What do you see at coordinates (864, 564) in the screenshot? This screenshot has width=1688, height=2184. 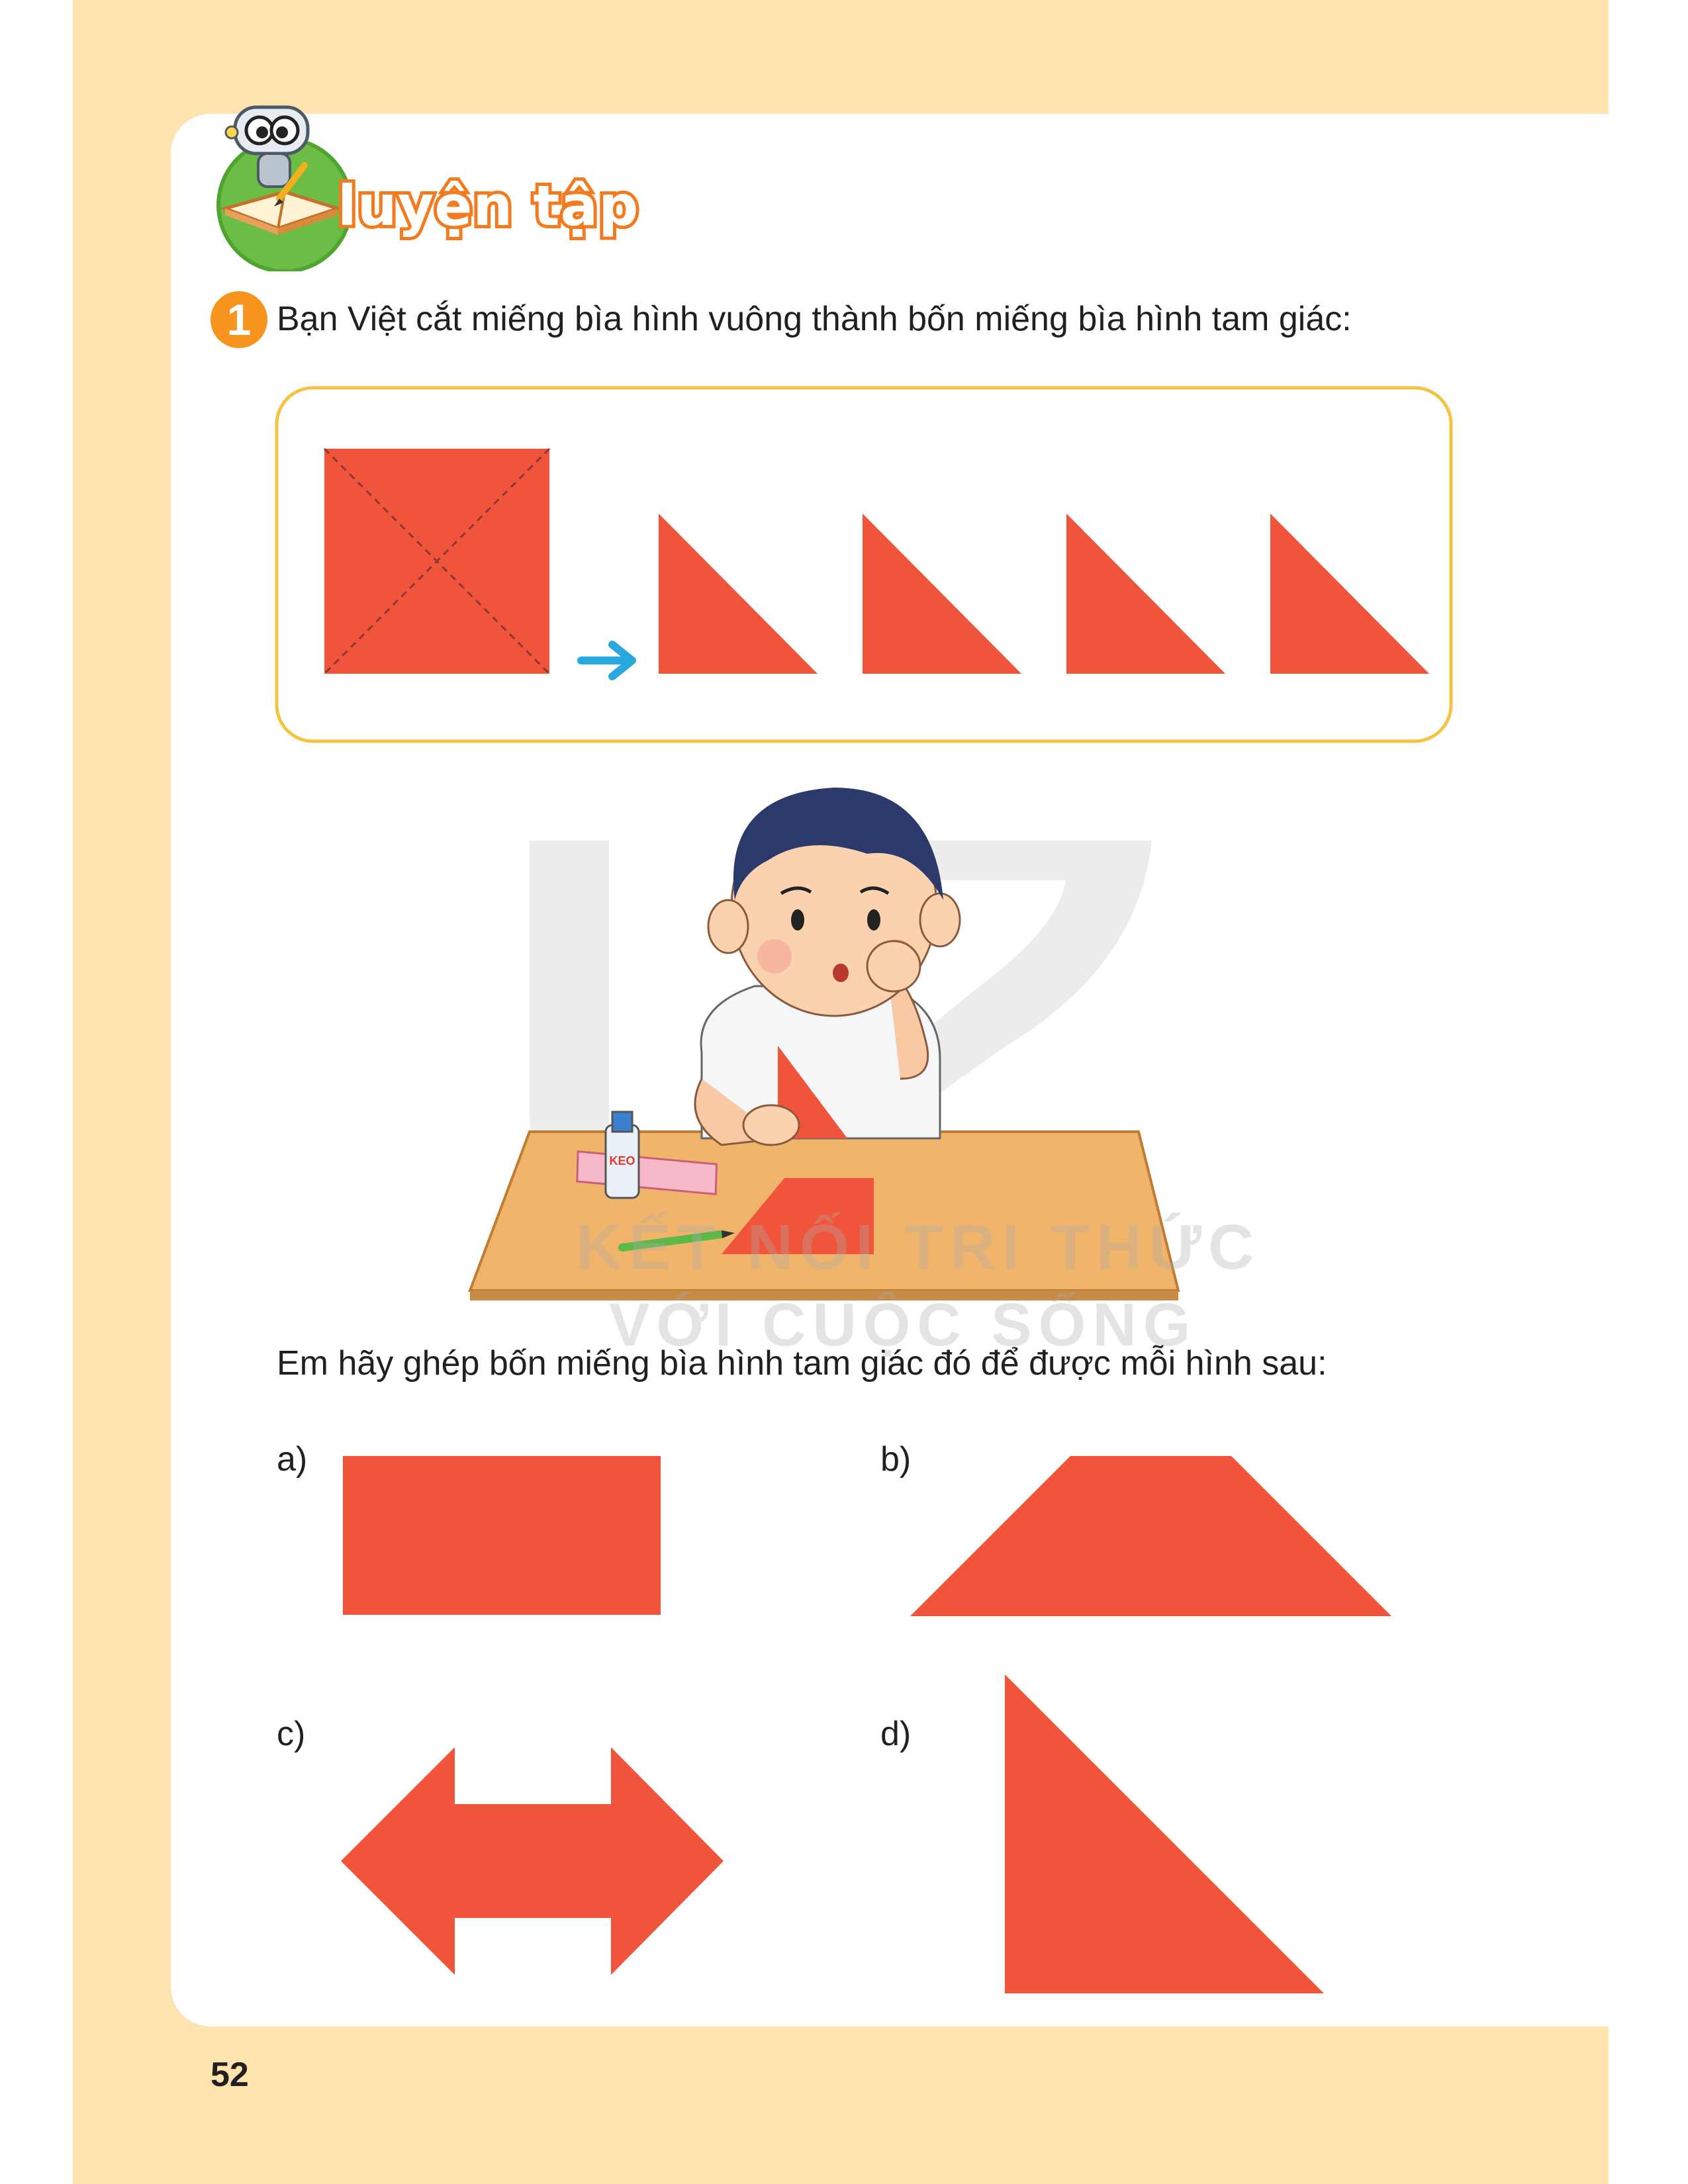 I see `cutting-diagram` at bounding box center [864, 564].